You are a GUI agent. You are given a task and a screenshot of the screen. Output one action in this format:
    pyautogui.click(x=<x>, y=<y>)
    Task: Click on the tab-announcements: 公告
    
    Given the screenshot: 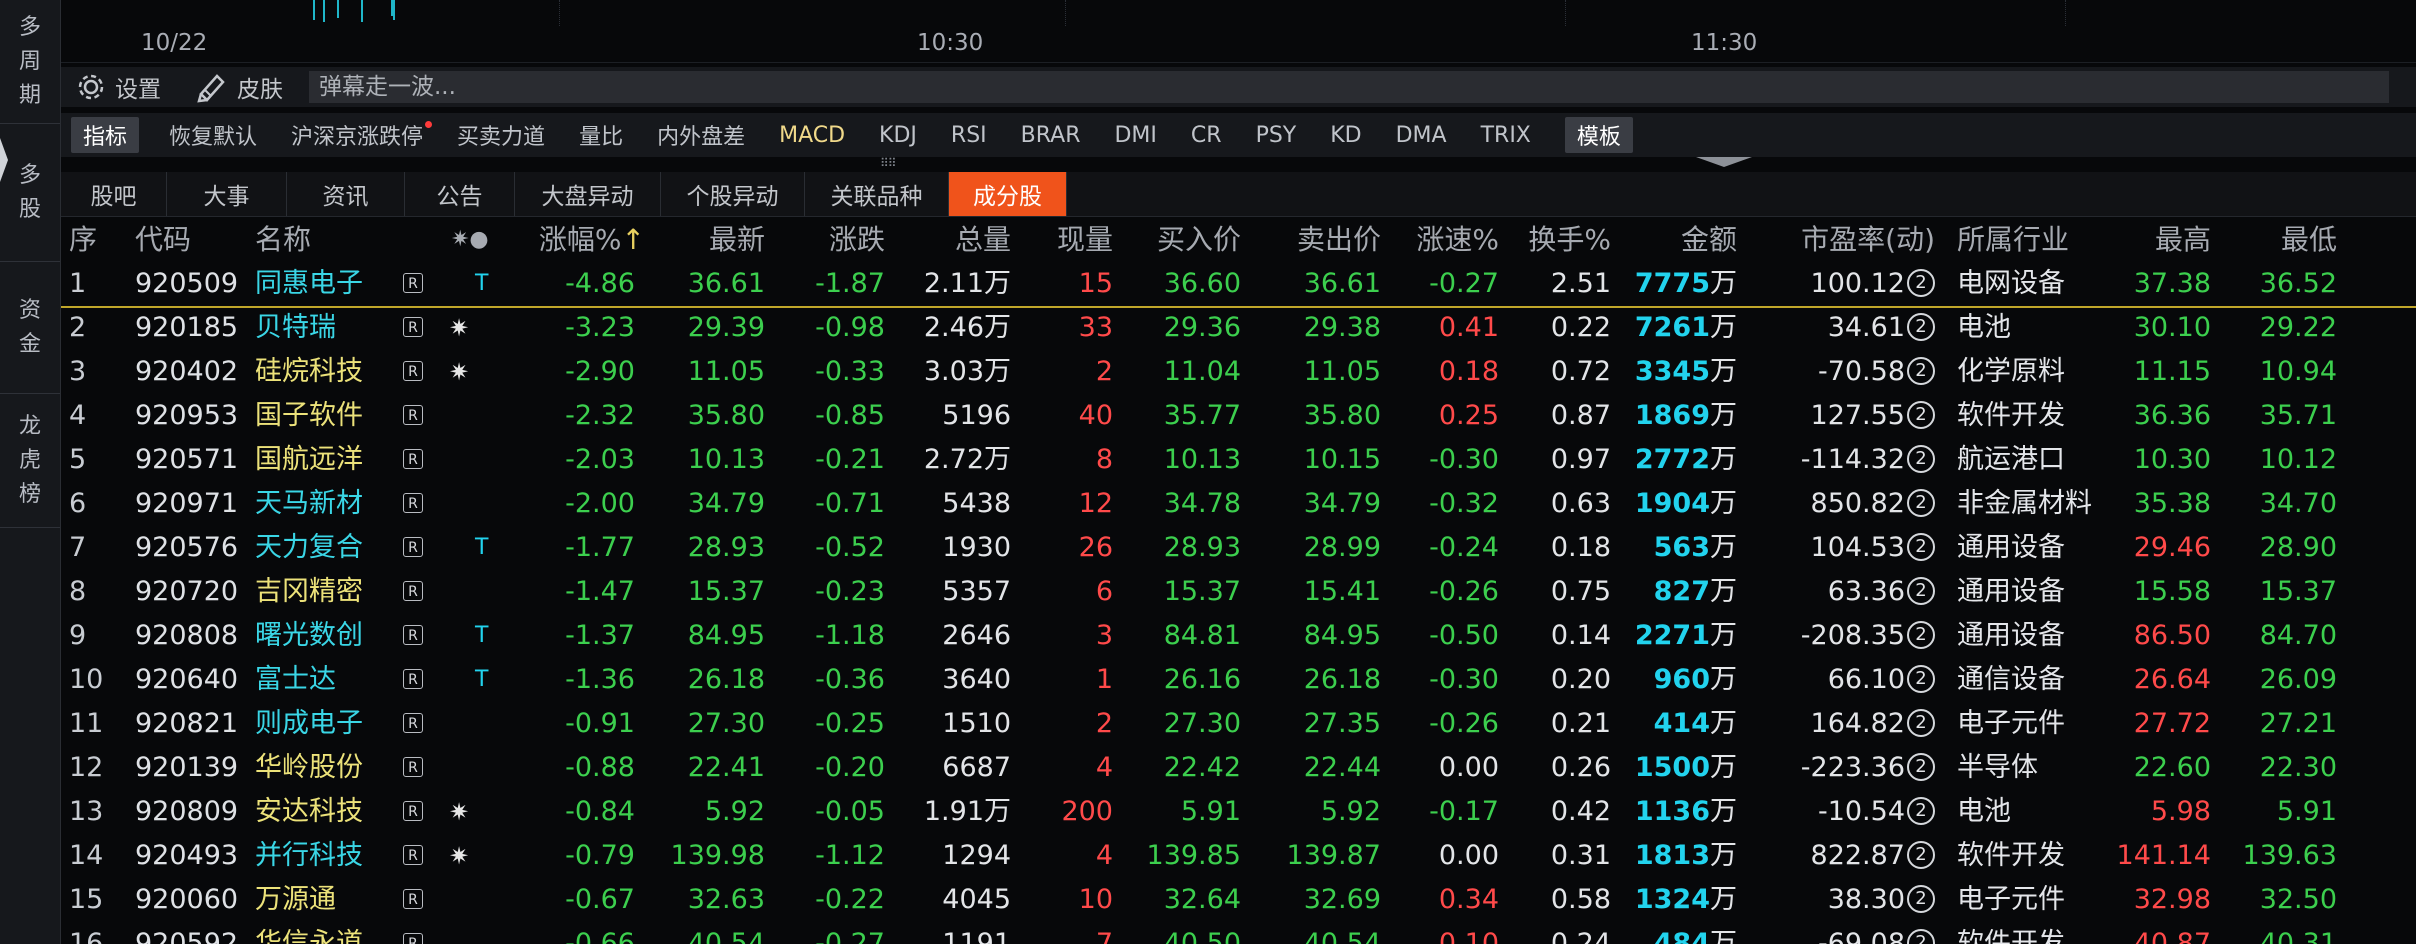 What is the action you would take?
    pyautogui.click(x=460, y=194)
    